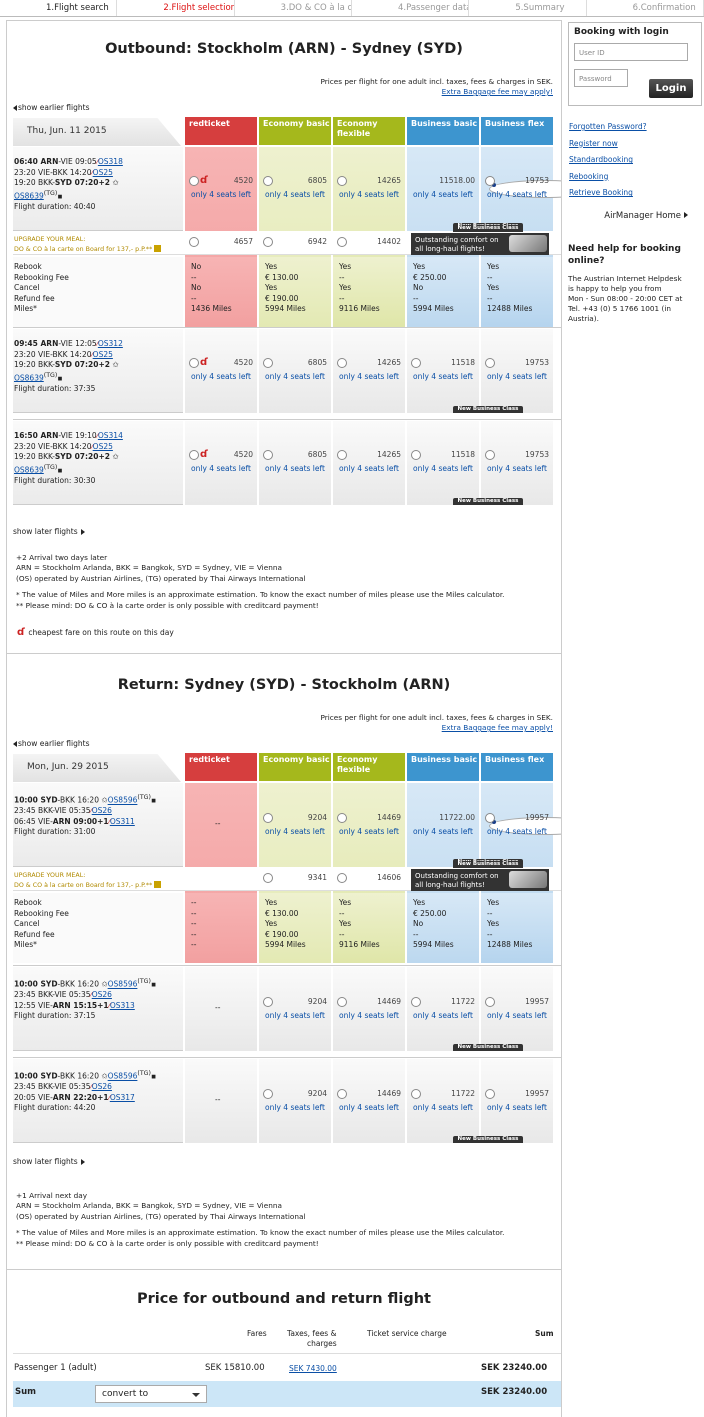  I want to click on fare-option: 11518.00 only 4 seats left, so click(484, 187).